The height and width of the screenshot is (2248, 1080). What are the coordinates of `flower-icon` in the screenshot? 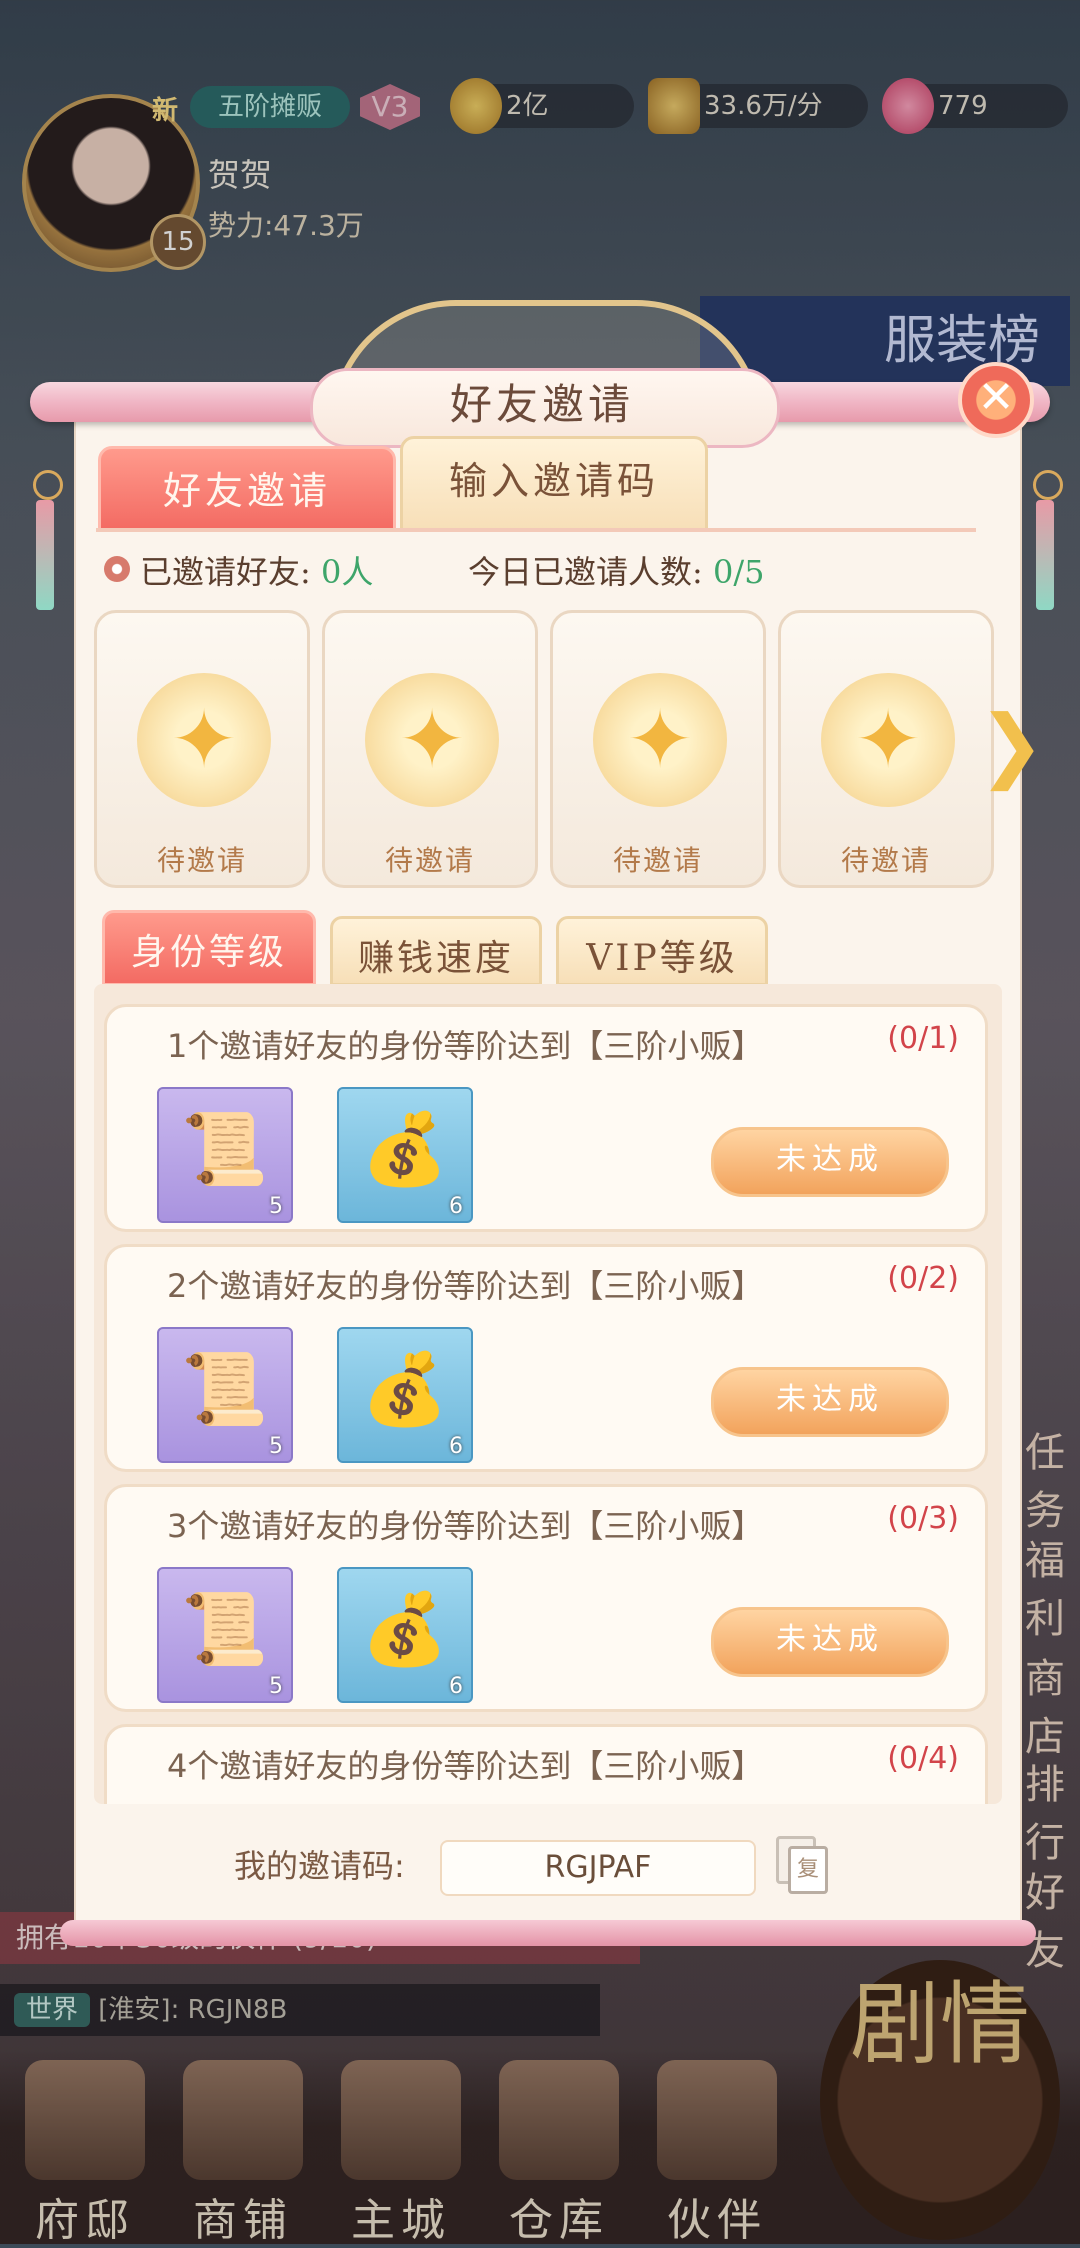 It's located at (117, 569).